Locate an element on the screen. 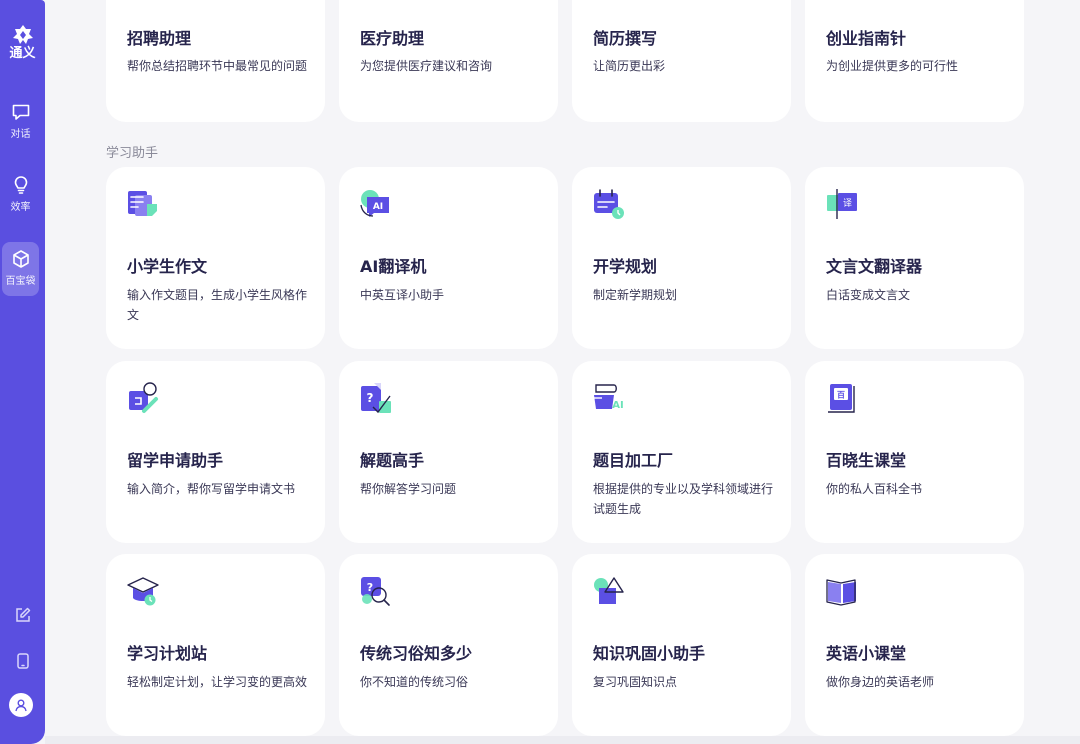 This screenshot has width=1080, height=744. edit-icon is located at coordinates (22, 614).